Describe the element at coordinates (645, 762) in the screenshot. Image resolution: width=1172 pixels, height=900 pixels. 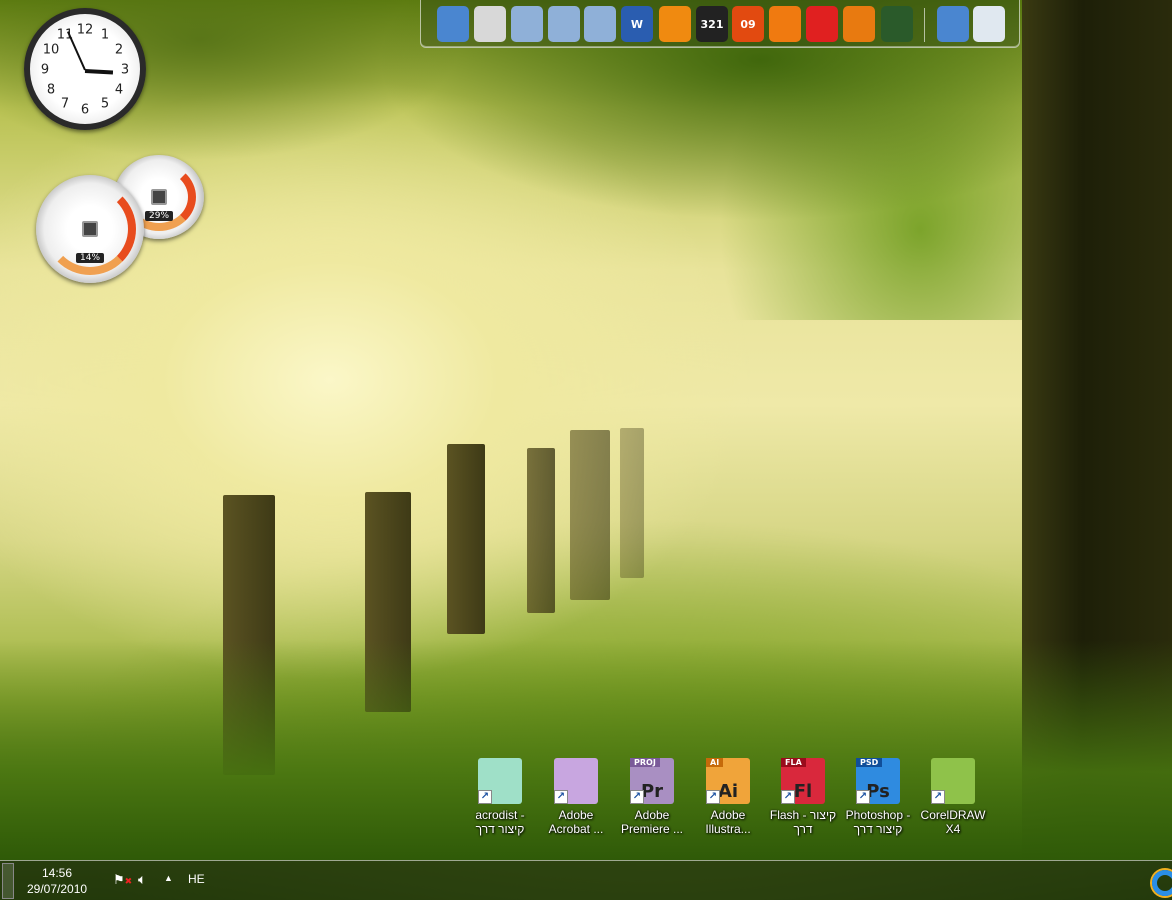
I see `file-type-tag: PROJ` at that location.